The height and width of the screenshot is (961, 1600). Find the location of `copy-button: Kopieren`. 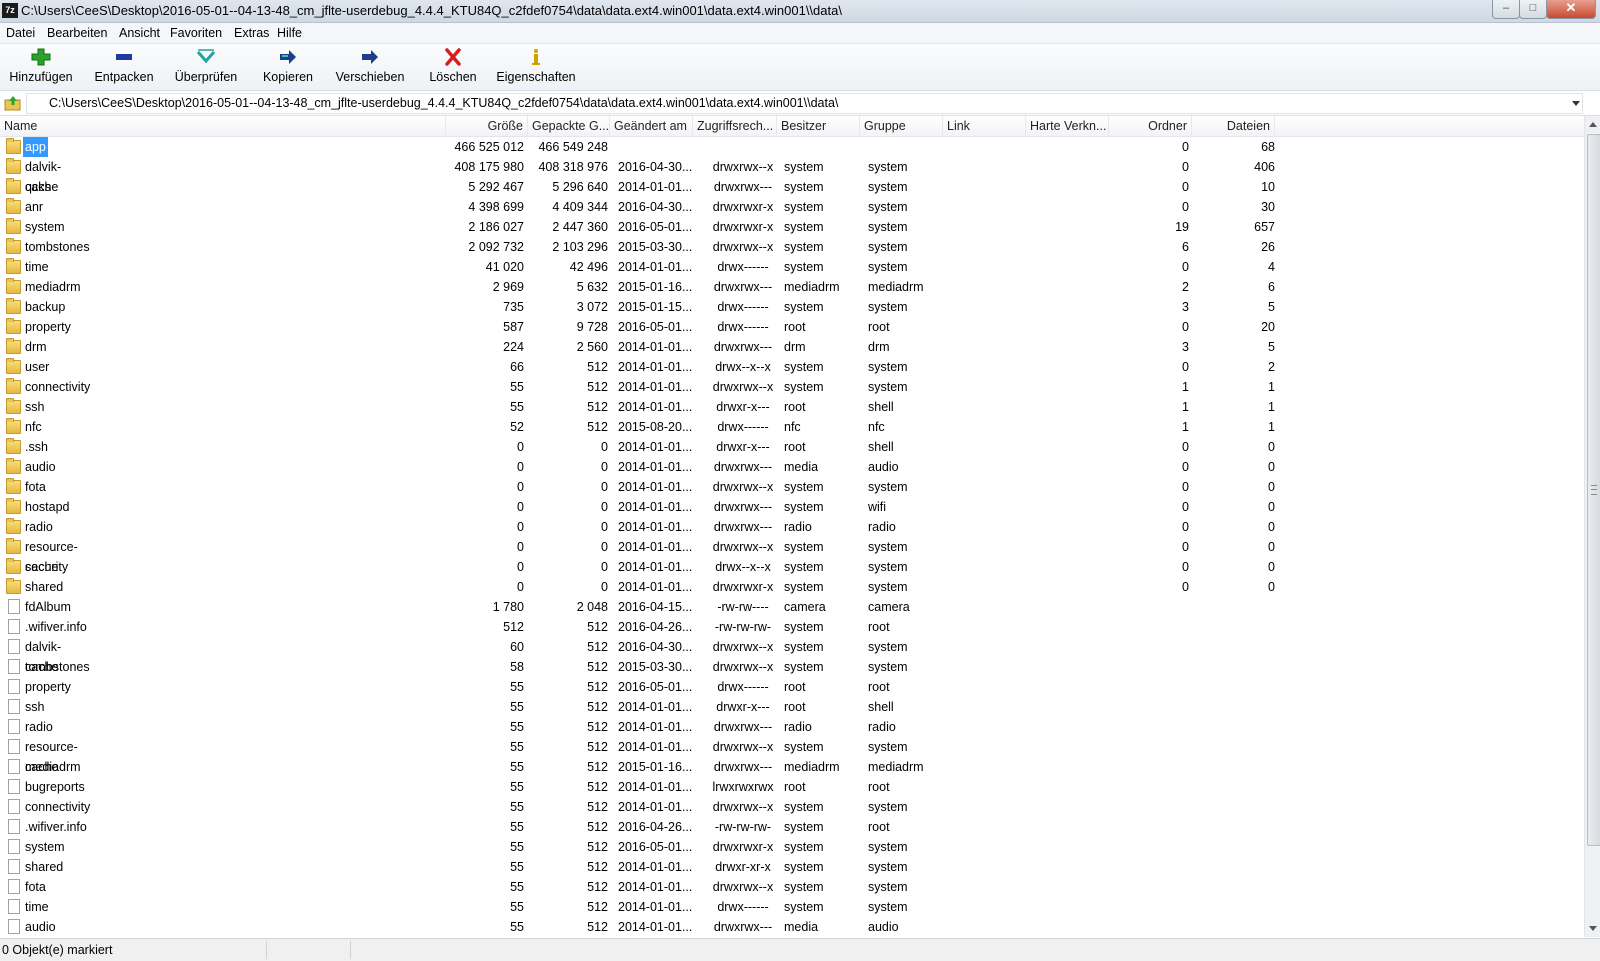

copy-button: Kopieren is located at coordinates (288, 67).